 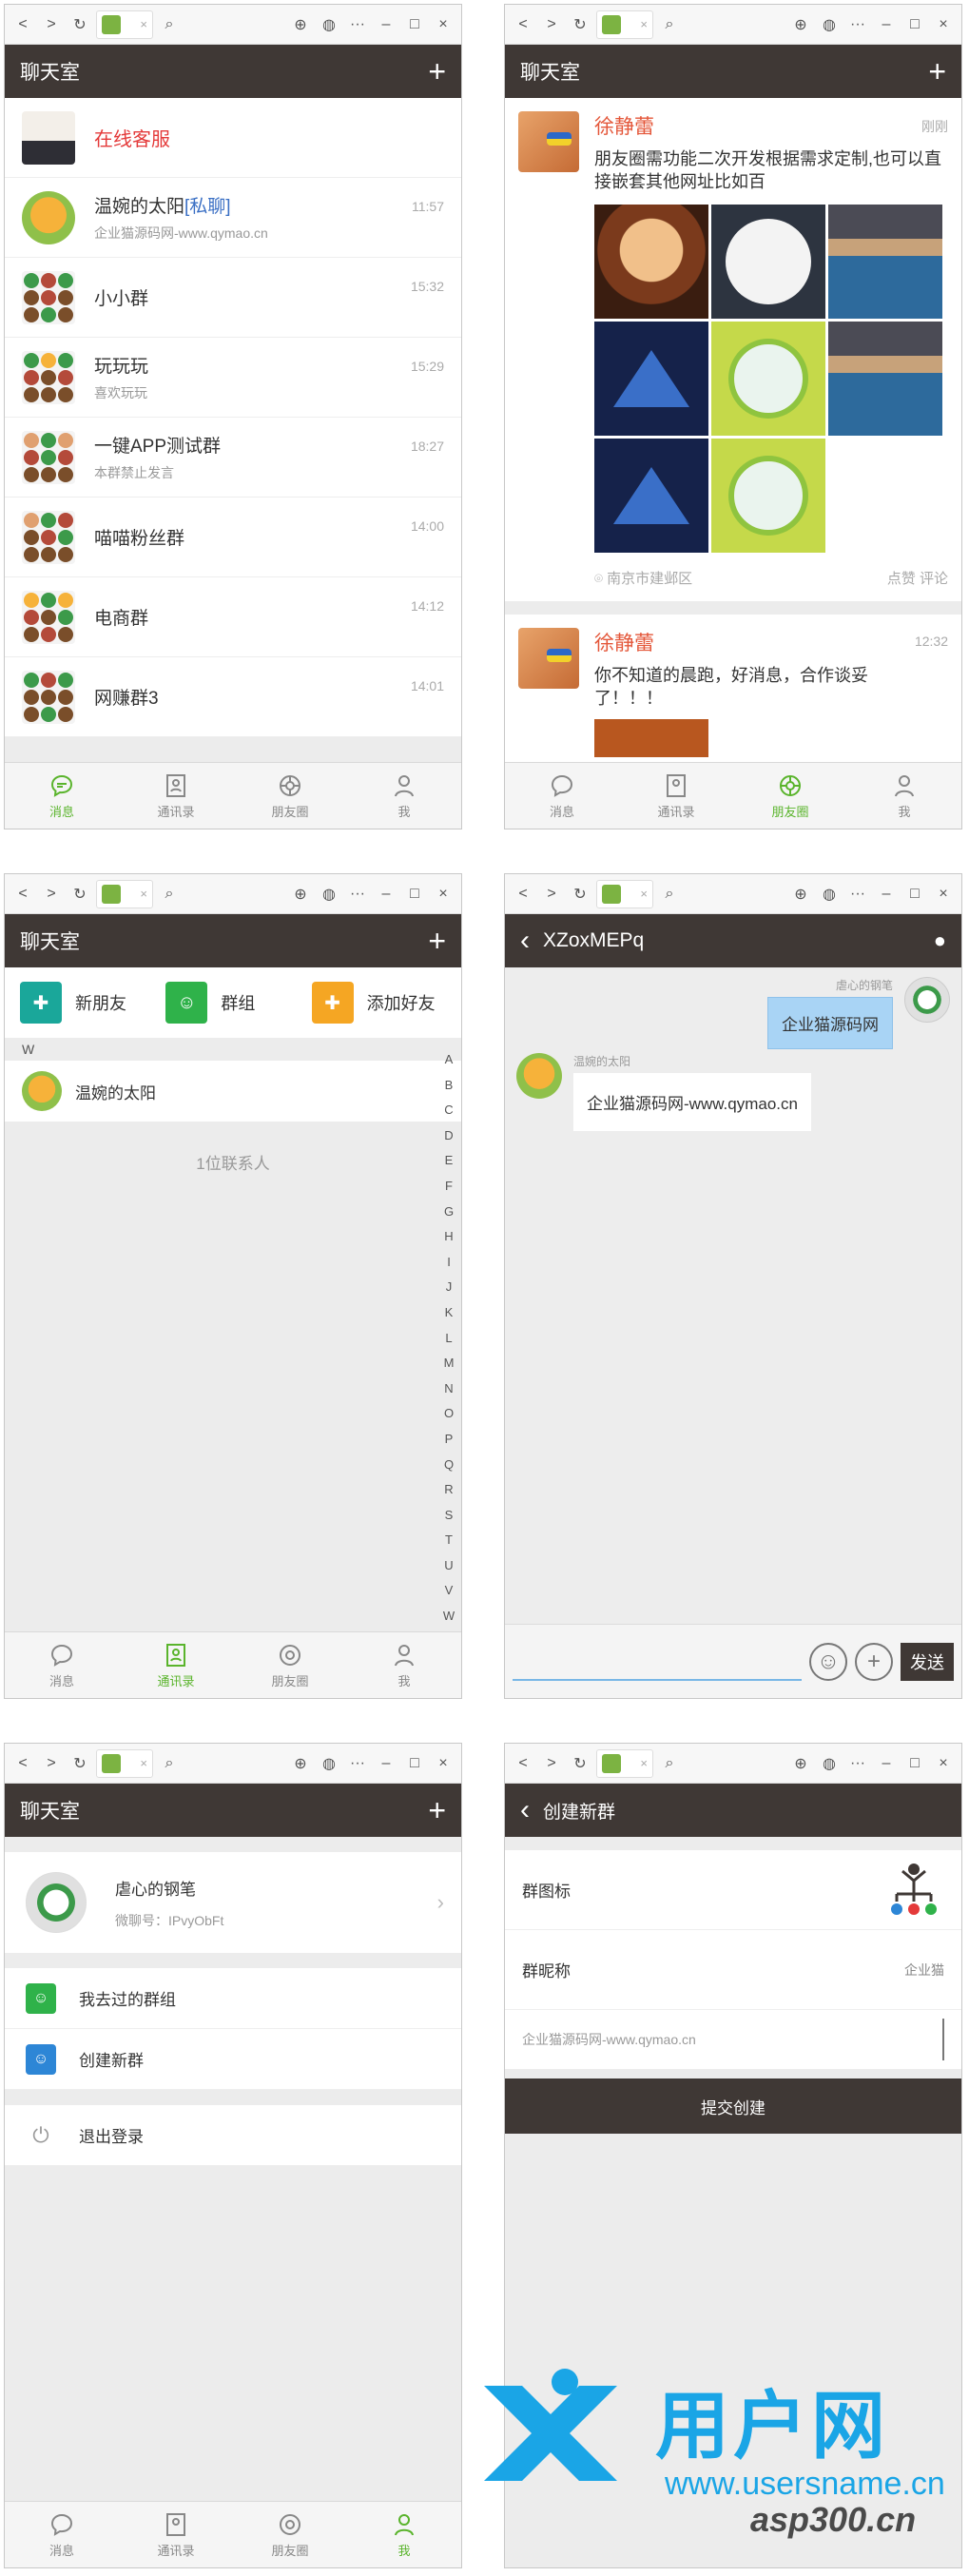 I want to click on message-bubble: 企业猫源码网-www.qymao.cn, so click(x=692, y=1102).